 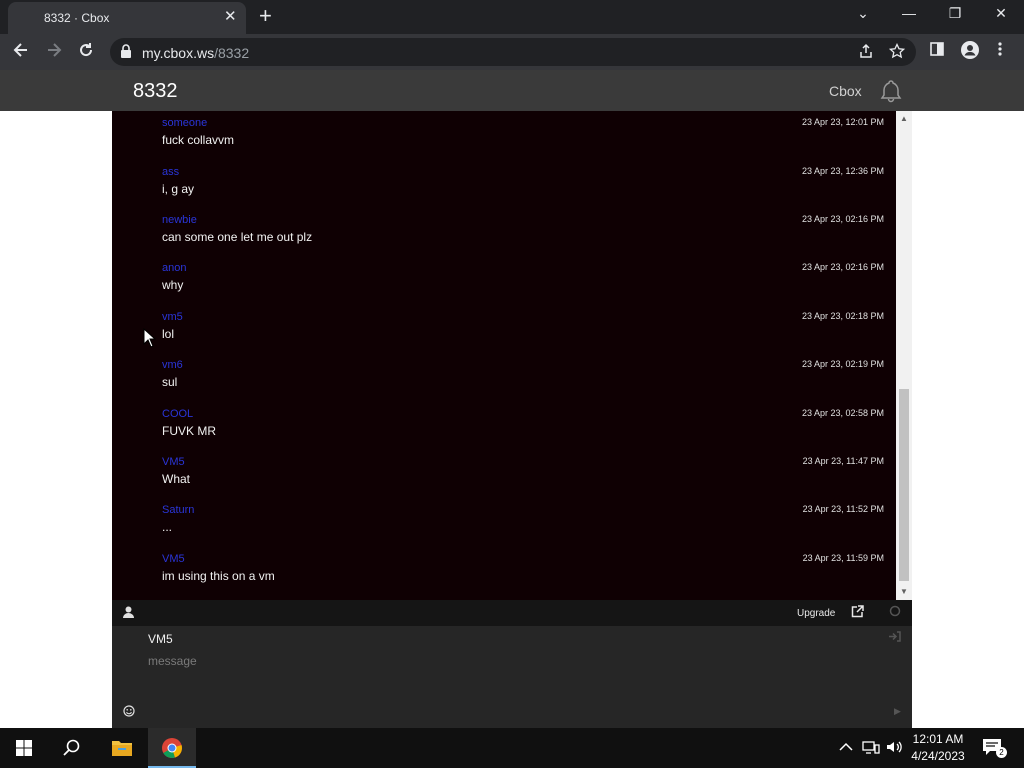 I want to click on message-text: lol, so click(x=168, y=334).